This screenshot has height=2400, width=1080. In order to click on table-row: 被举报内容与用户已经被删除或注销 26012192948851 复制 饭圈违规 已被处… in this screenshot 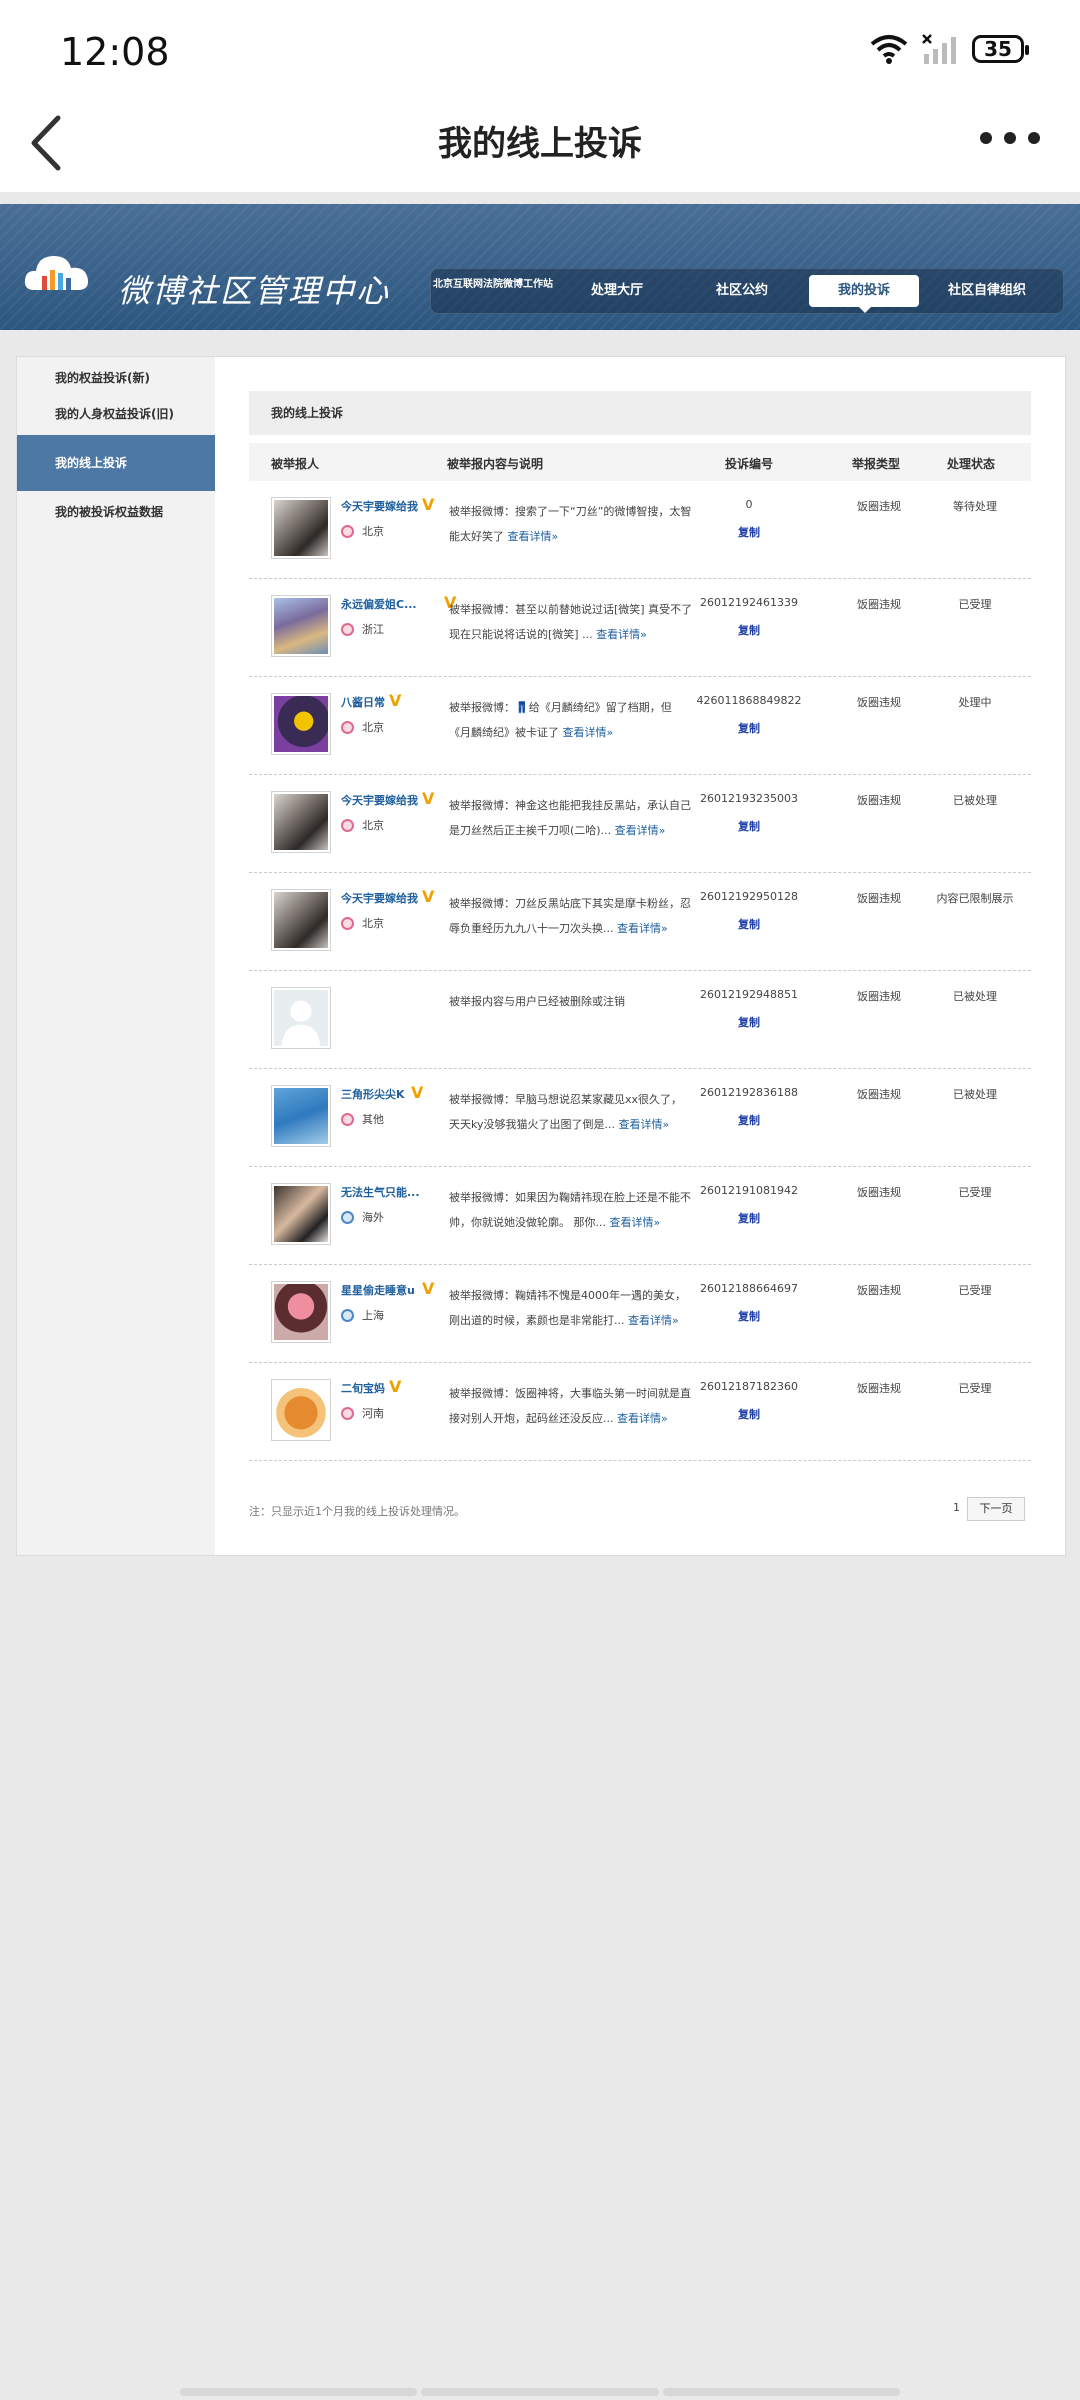, I will do `click(640, 1020)`.